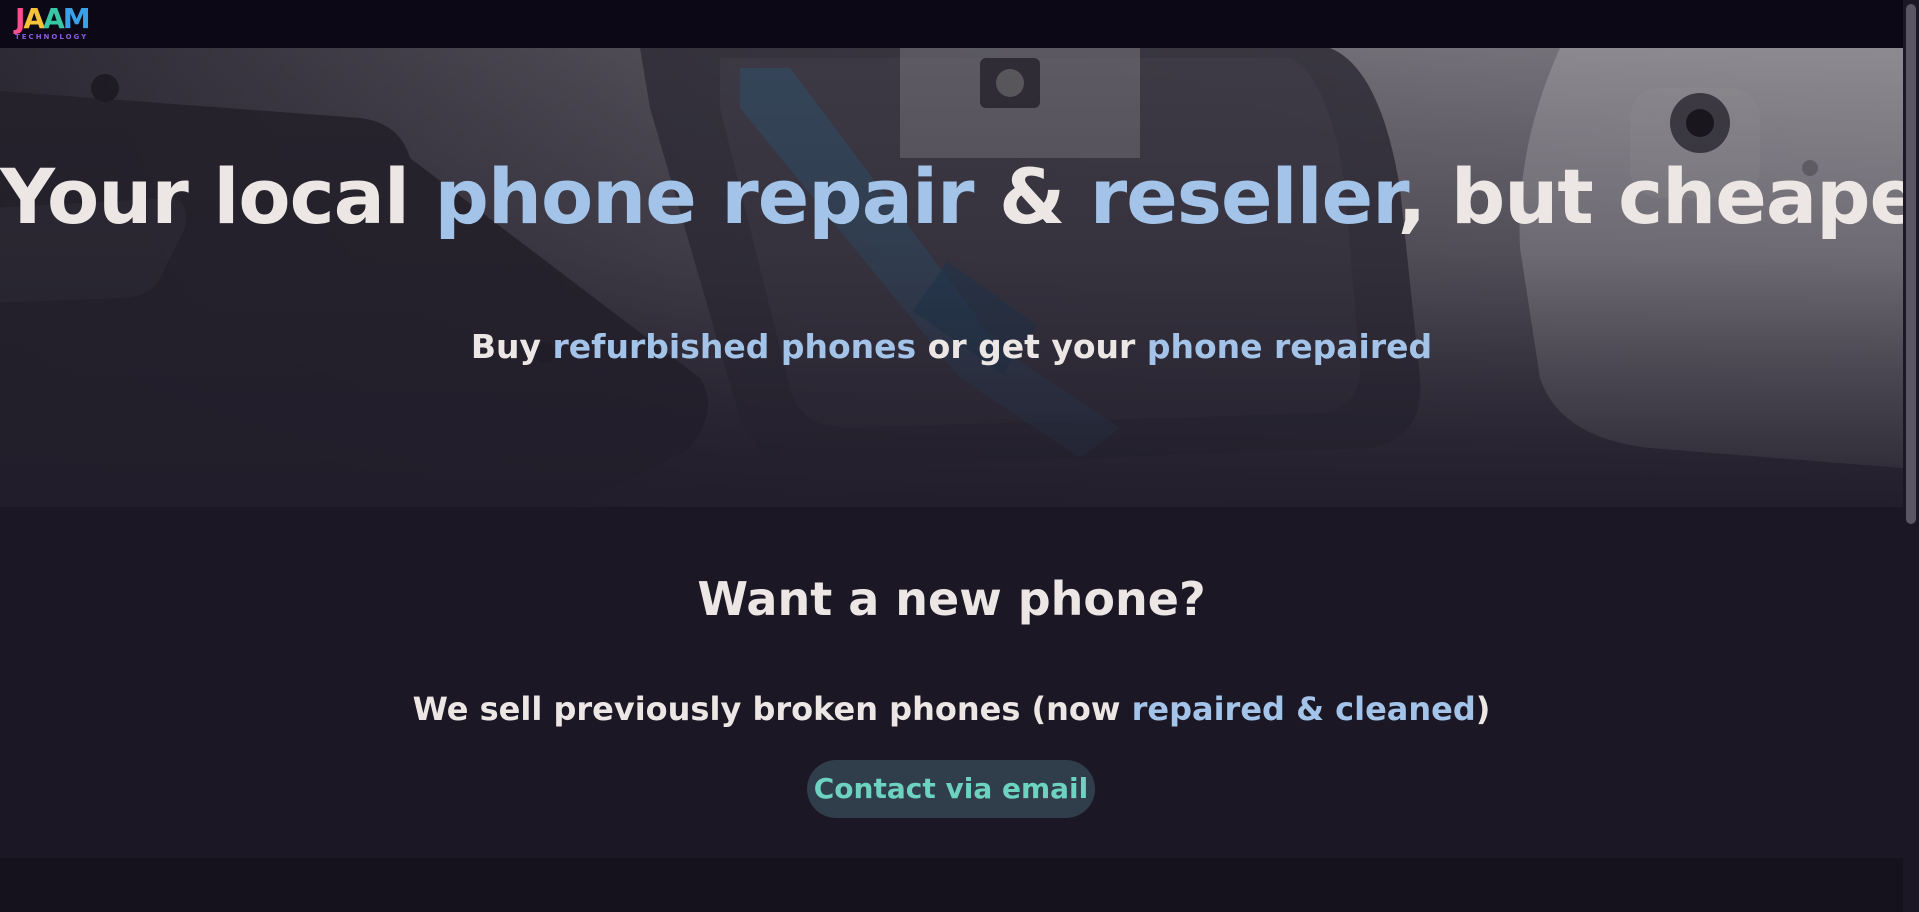  What do you see at coordinates (772, 709) in the screenshot?
I see `description-part: We sell previously broken phones (now` at bounding box center [772, 709].